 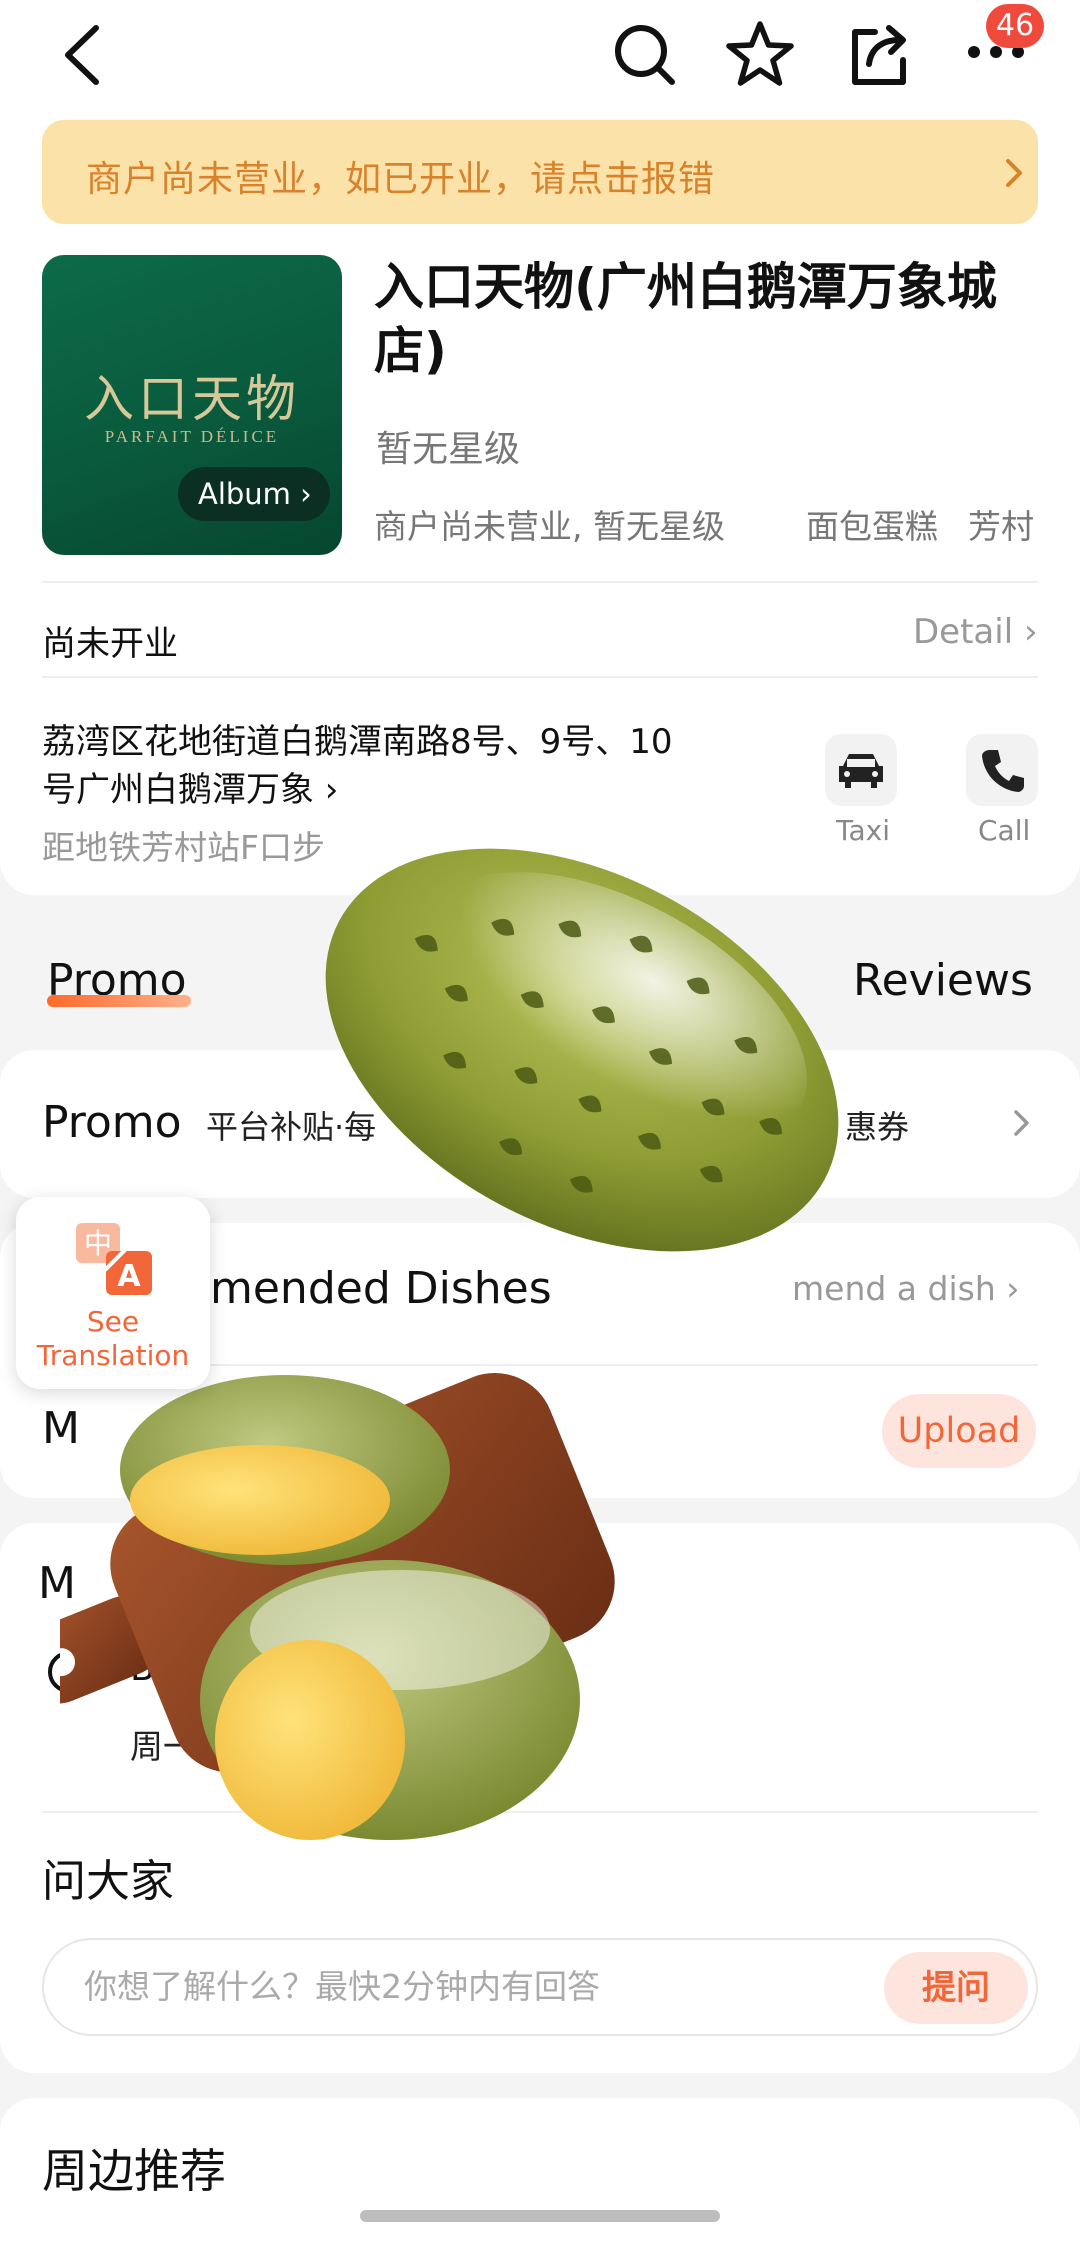 What do you see at coordinates (61, 1428) in the screenshot?
I see `menu-title: M` at bounding box center [61, 1428].